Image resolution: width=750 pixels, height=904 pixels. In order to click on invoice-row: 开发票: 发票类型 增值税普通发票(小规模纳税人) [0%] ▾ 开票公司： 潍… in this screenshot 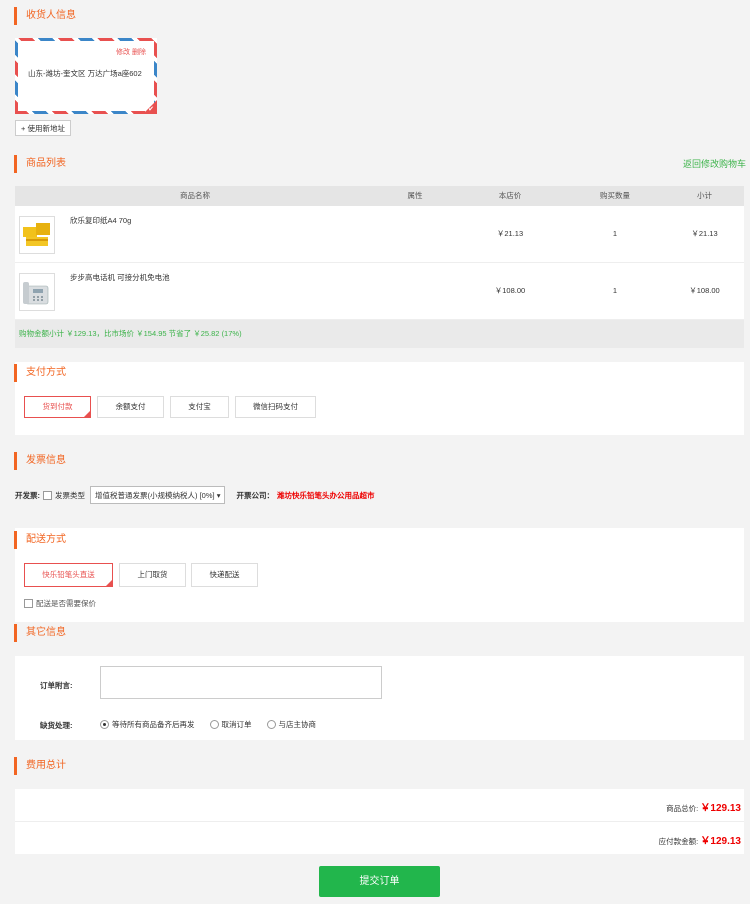, I will do `click(194, 495)`.